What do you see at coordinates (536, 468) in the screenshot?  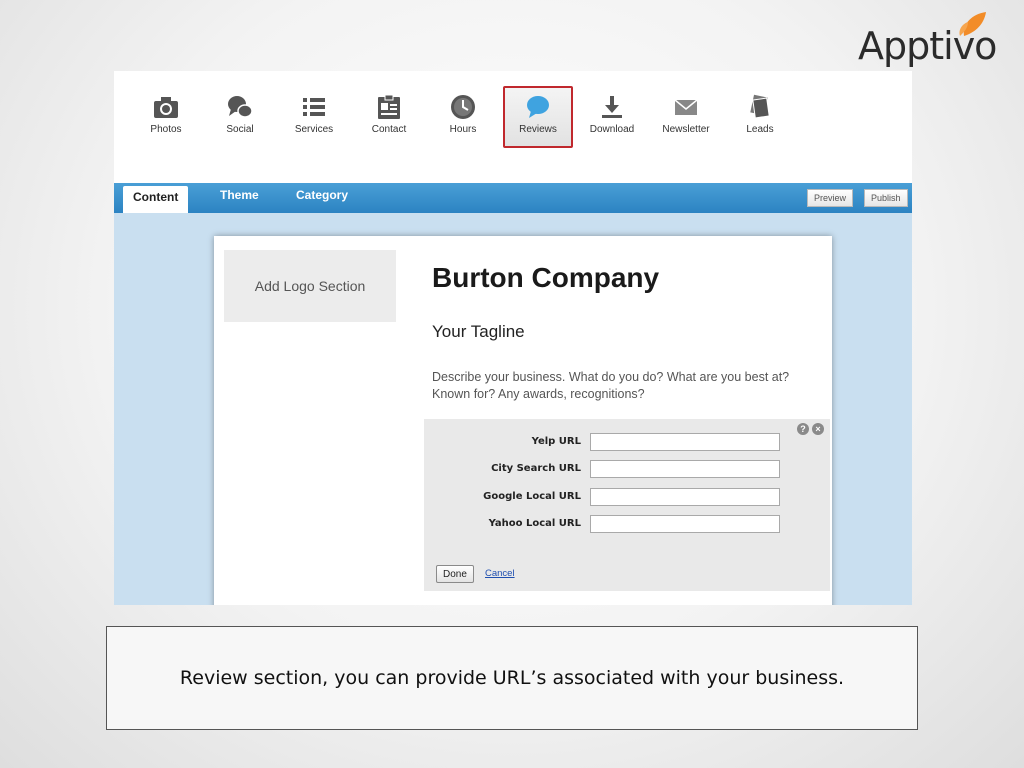 I see `field-label: City Search URL` at bounding box center [536, 468].